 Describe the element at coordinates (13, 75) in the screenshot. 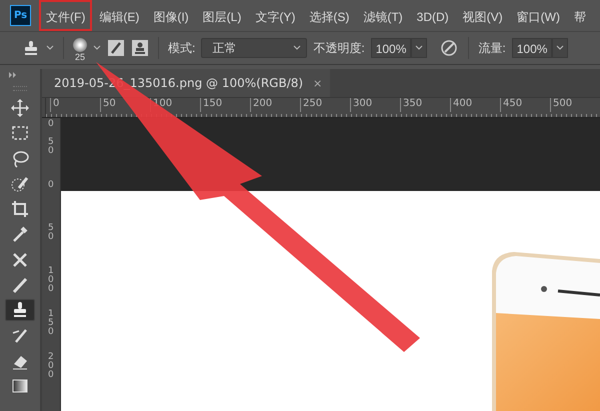

I see `expand-icon` at that location.